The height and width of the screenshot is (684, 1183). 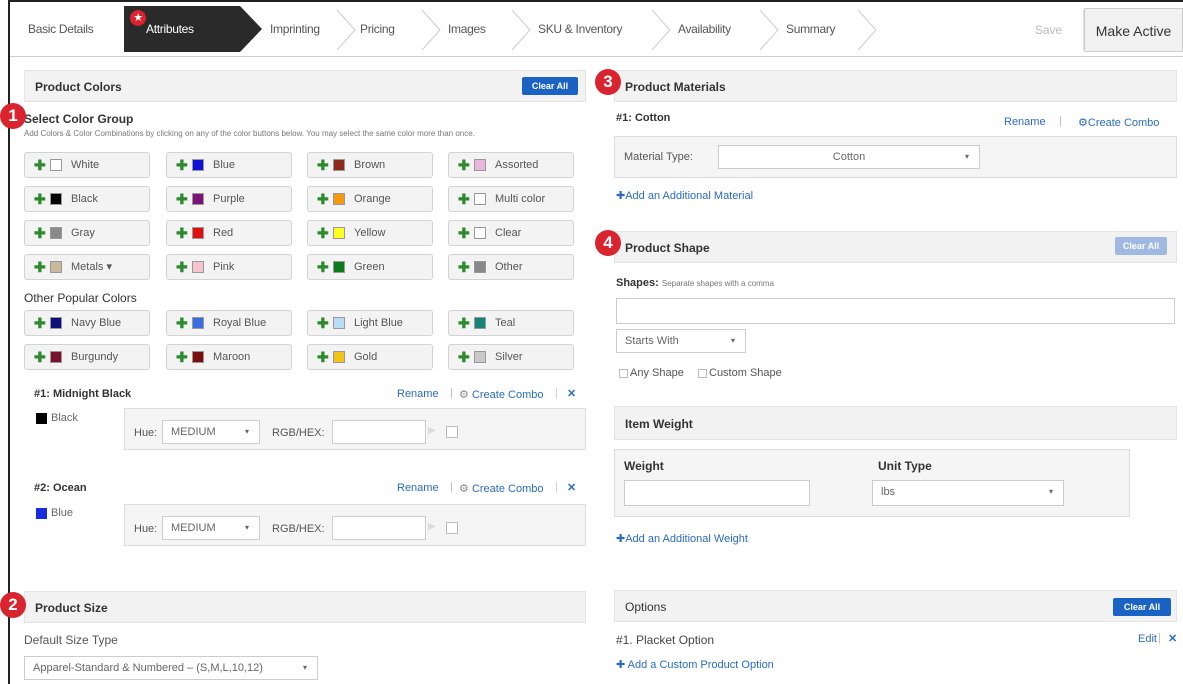 What do you see at coordinates (658, 157) in the screenshot?
I see `material-type-label: Material Type:` at bounding box center [658, 157].